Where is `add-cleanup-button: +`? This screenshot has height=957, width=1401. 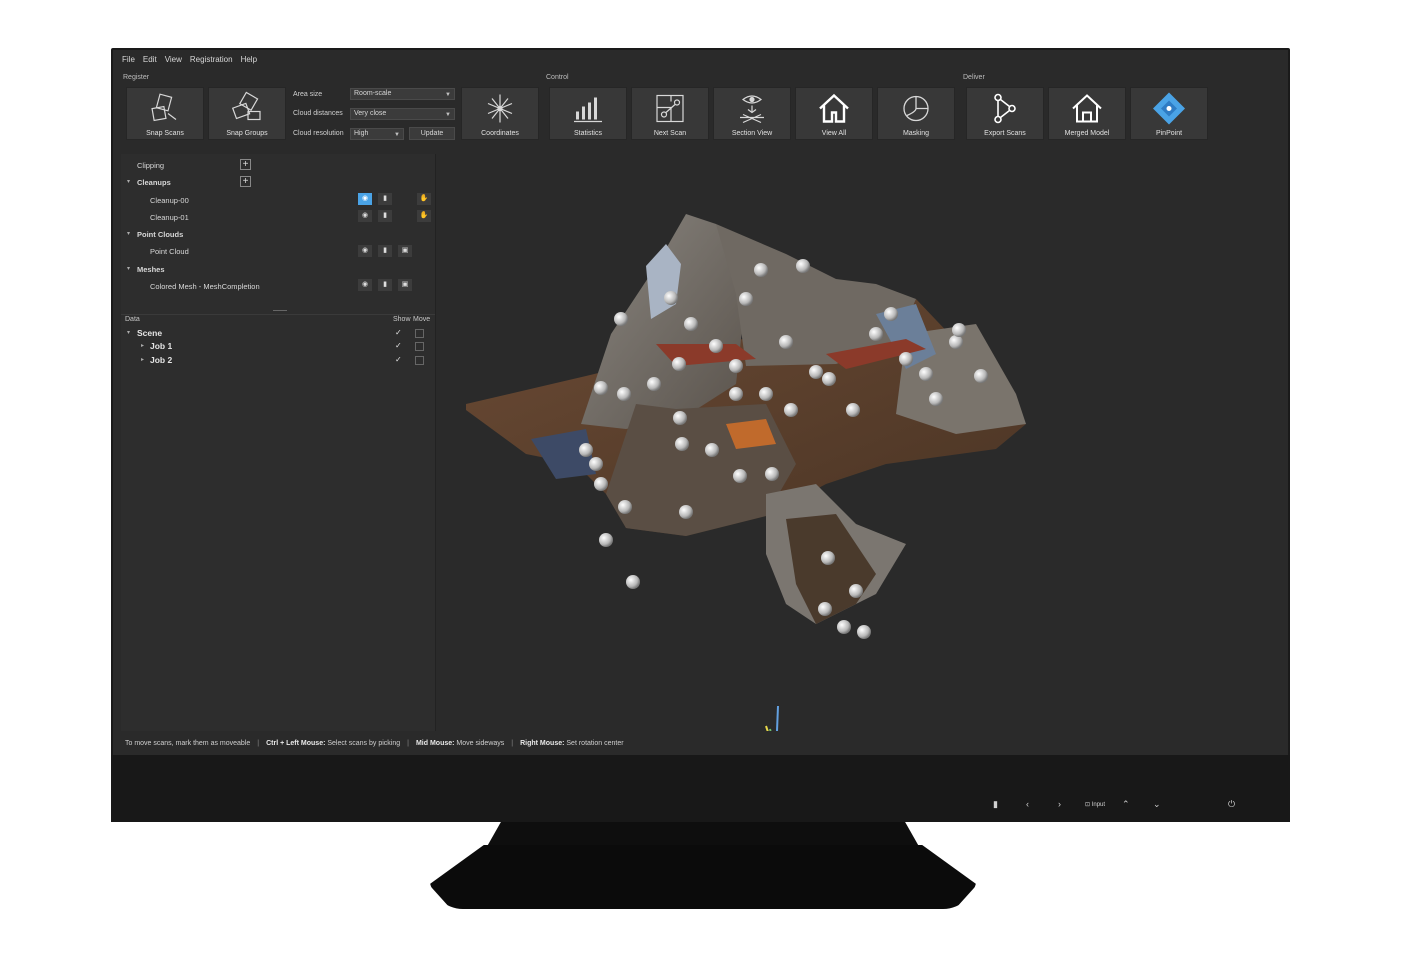
add-cleanup-button: + is located at coordinates (245, 181).